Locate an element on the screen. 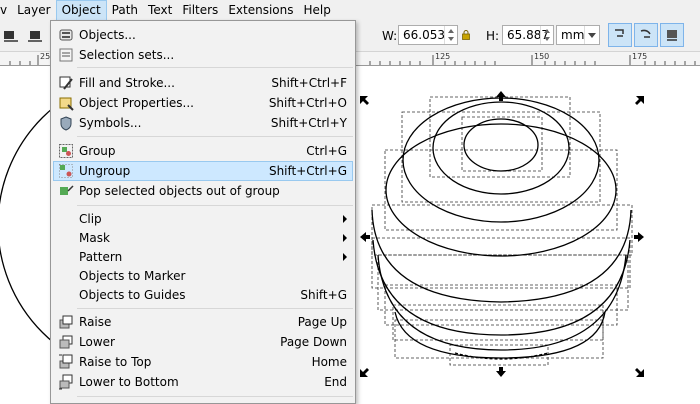  object-properties-icon is located at coordinates (66, 104).